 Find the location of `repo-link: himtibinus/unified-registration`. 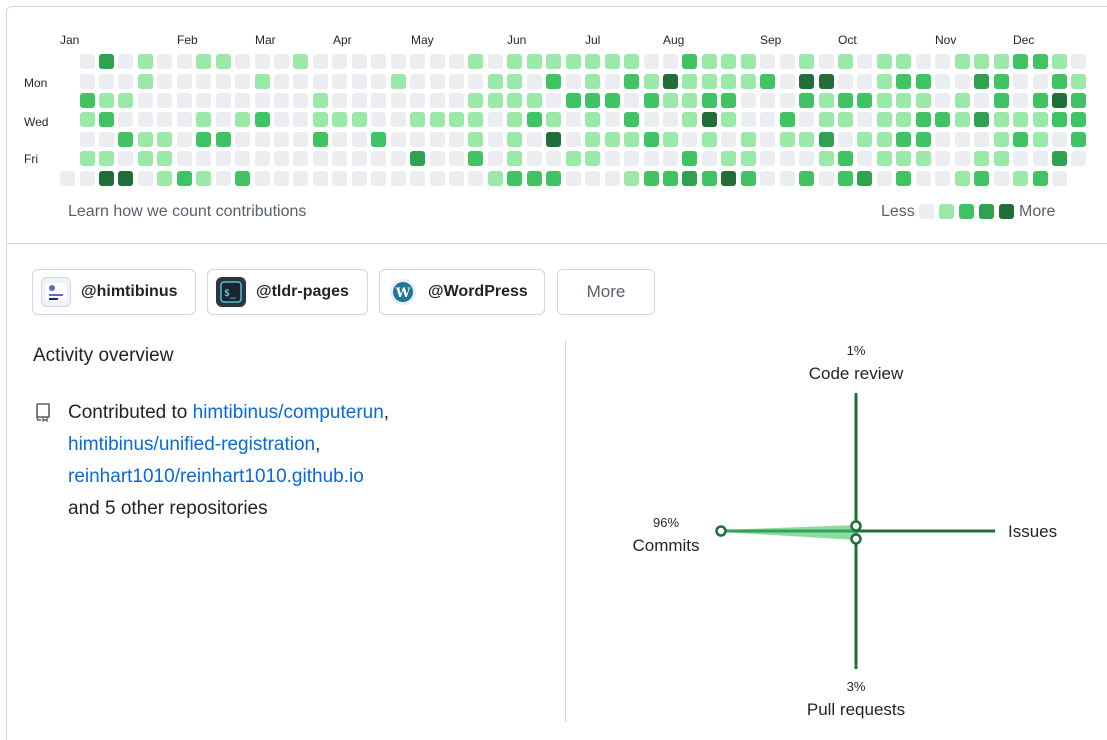

repo-link: himtibinus/unified-registration is located at coordinates (191, 444).